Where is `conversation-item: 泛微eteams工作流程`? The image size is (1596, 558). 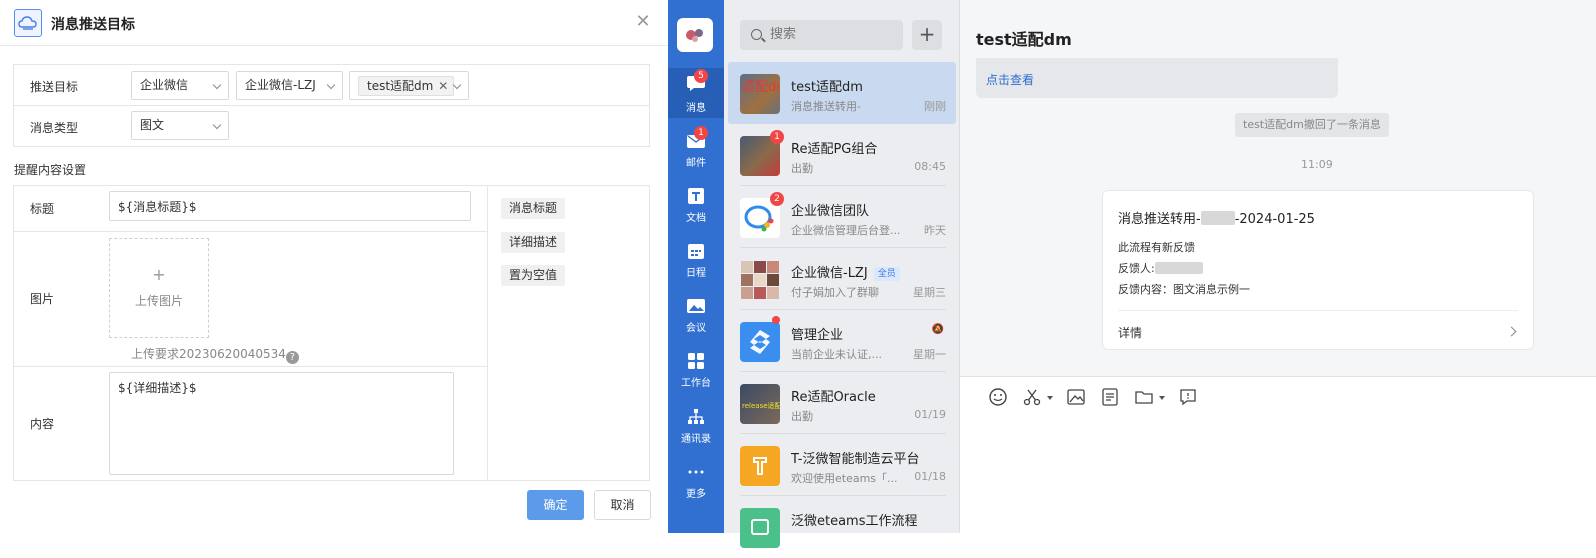 conversation-item: 泛微eteams工作流程 is located at coordinates (842, 527).